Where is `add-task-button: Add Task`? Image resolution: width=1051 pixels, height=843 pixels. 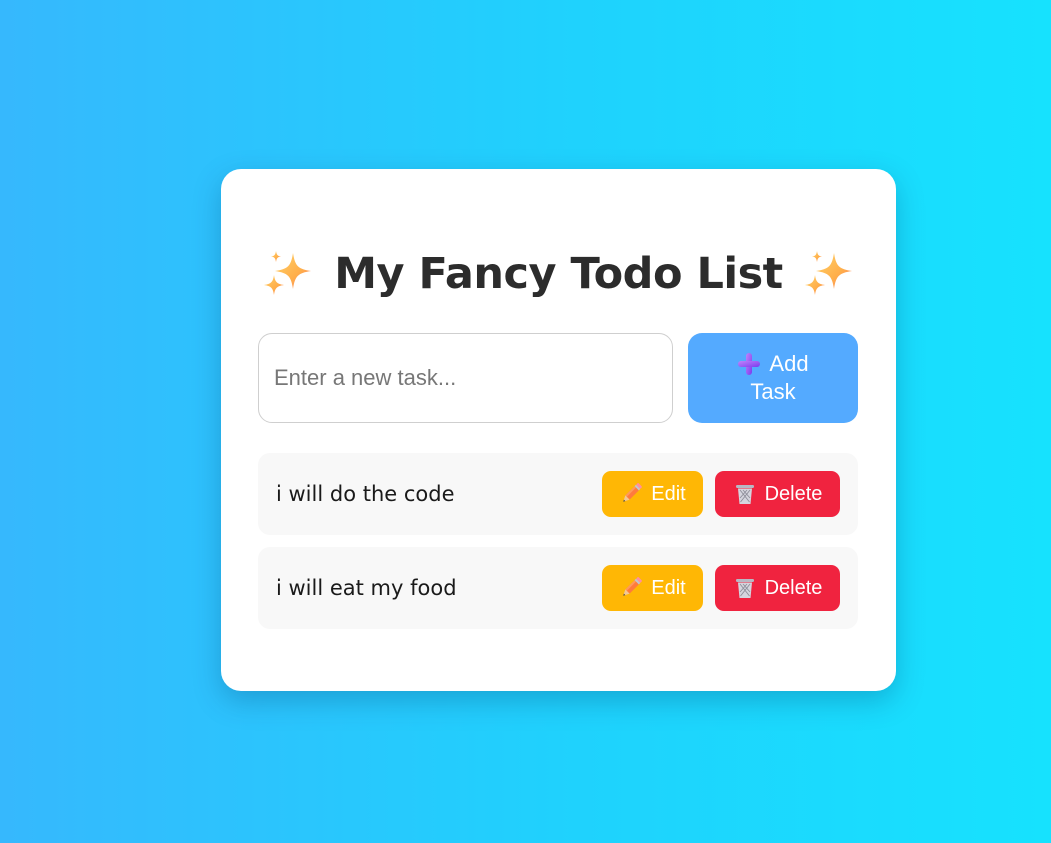
add-task-button: Add Task is located at coordinates (773, 378).